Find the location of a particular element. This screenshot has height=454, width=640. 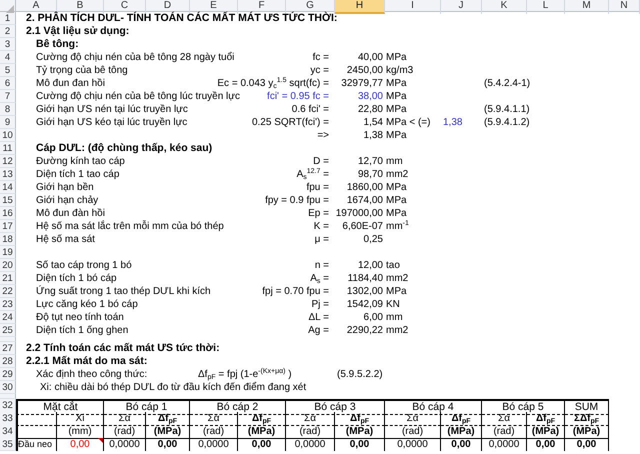

formula-text: Δf$_{pF}$ = fpj (1-e$^{-(Kx+μα)}$ ) is located at coordinates (244, 374).